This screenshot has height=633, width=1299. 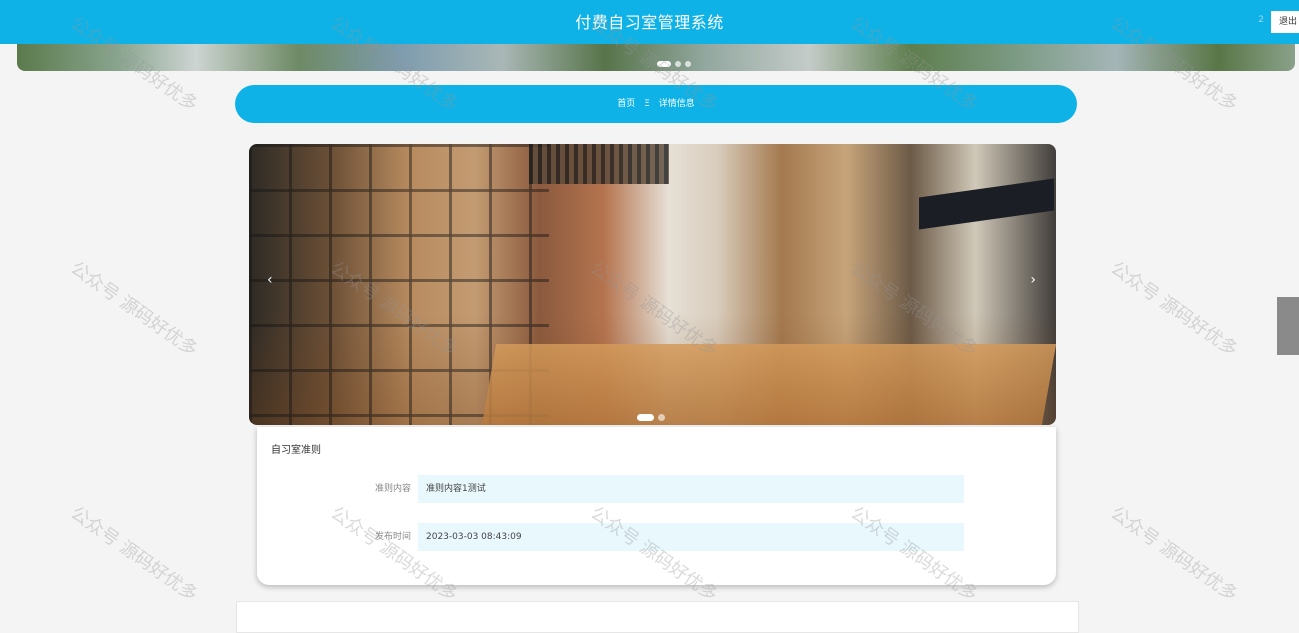 I want to click on carousel-image-ceiling, so click(x=599, y=164).